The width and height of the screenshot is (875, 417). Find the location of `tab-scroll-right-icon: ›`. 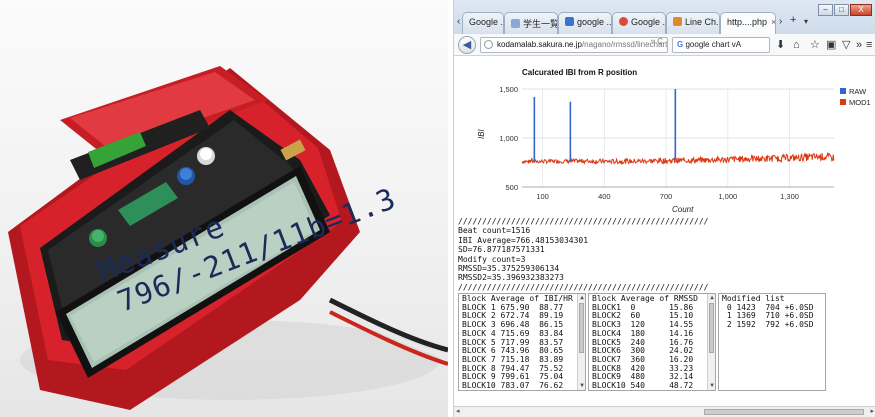

tab-scroll-right-icon: › is located at coordinates (780, 21).